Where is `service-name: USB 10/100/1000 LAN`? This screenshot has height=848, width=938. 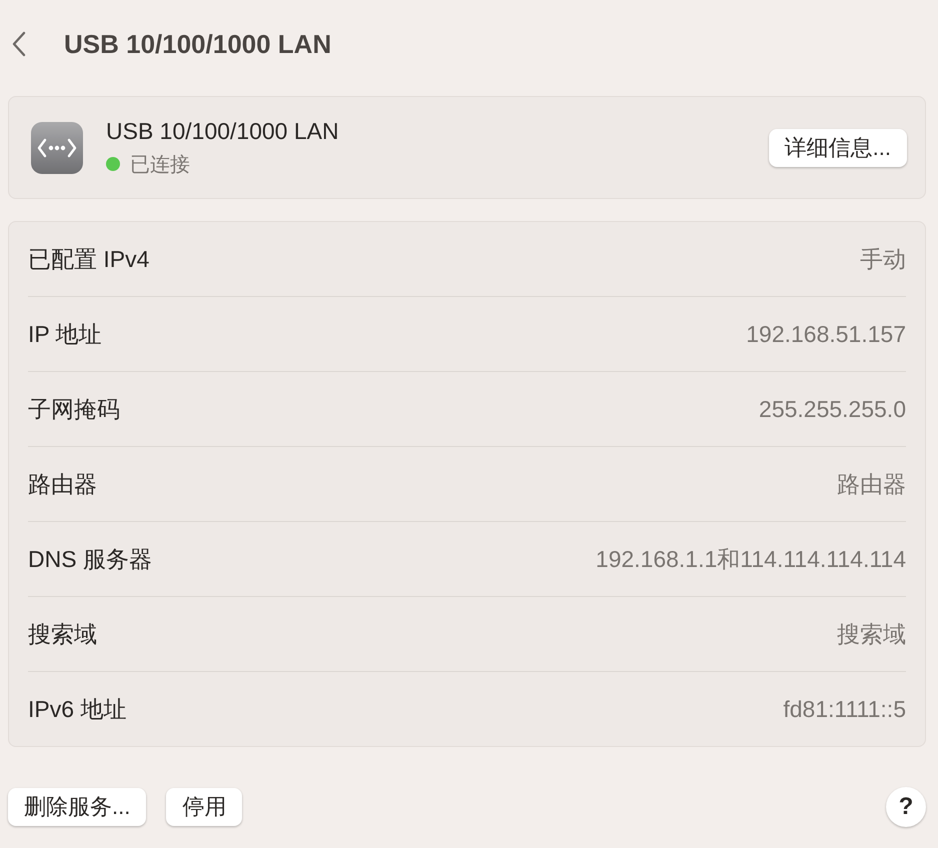
service-name: USB 10/100/1000 LAN is located at coordinates (223, 131).